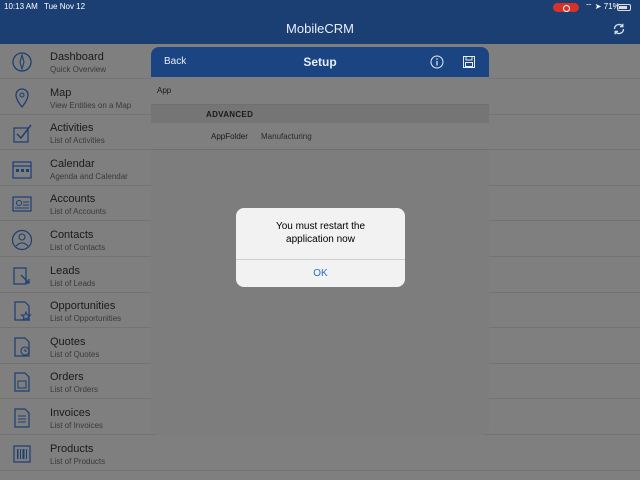 This screenshot has width=640, height=480. Describe the element at coordinates (229, 136) in the screenshot. I see `app-folder-label: AppFolder` at that location.